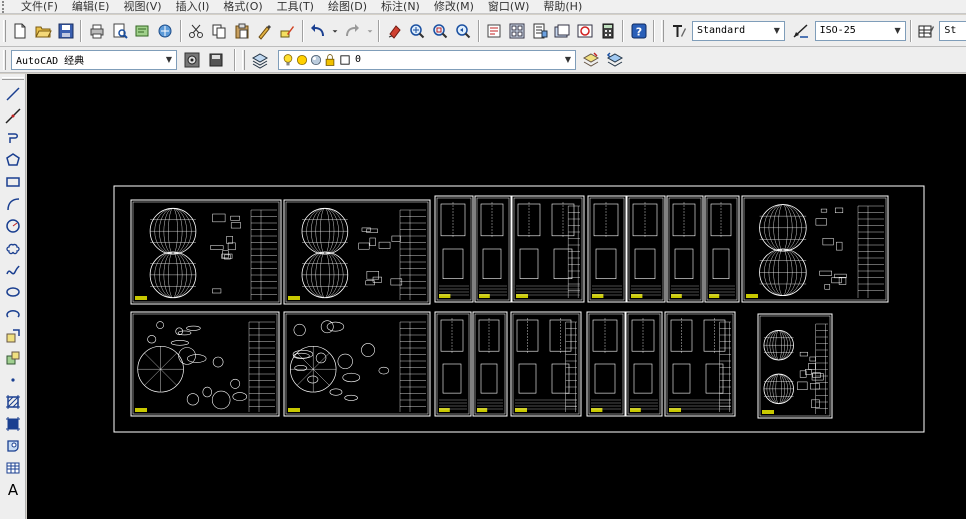 This screenshot has width=966, height=519. I want to click on undo-icon, so click(318, 31).